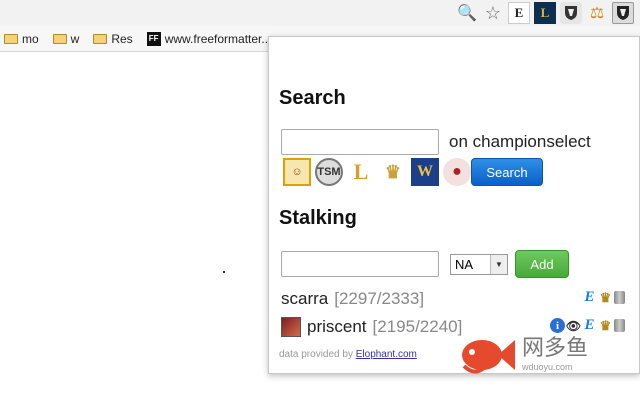 This screenshot has width=640, height=400. I want to click on region-value: NA, so click(464, 264).